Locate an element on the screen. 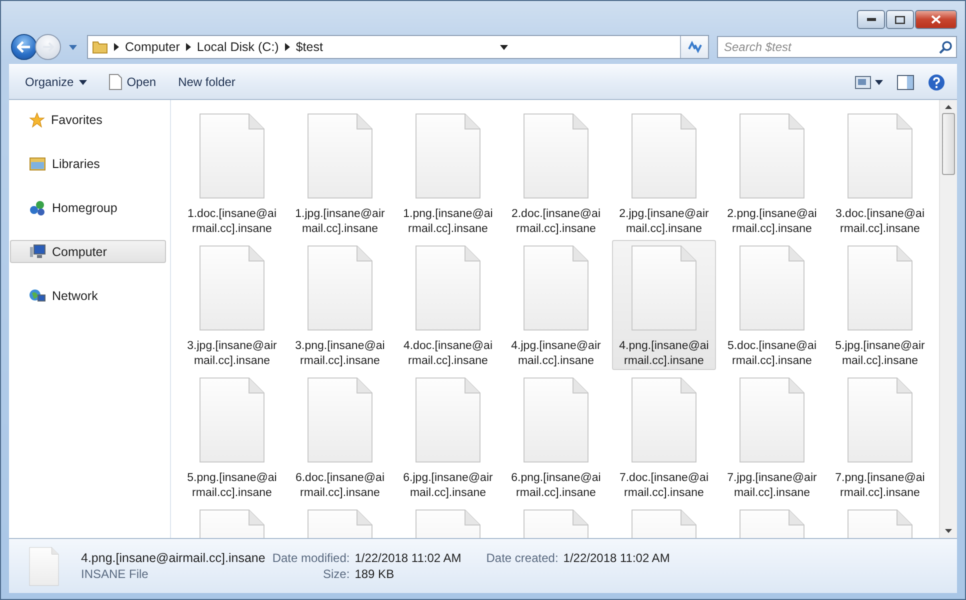 The width and height of the screenshot is (966, 600). file-item: 7.doc.[insane@ai rmail.cc].insane is located at coordinates (664, 437).